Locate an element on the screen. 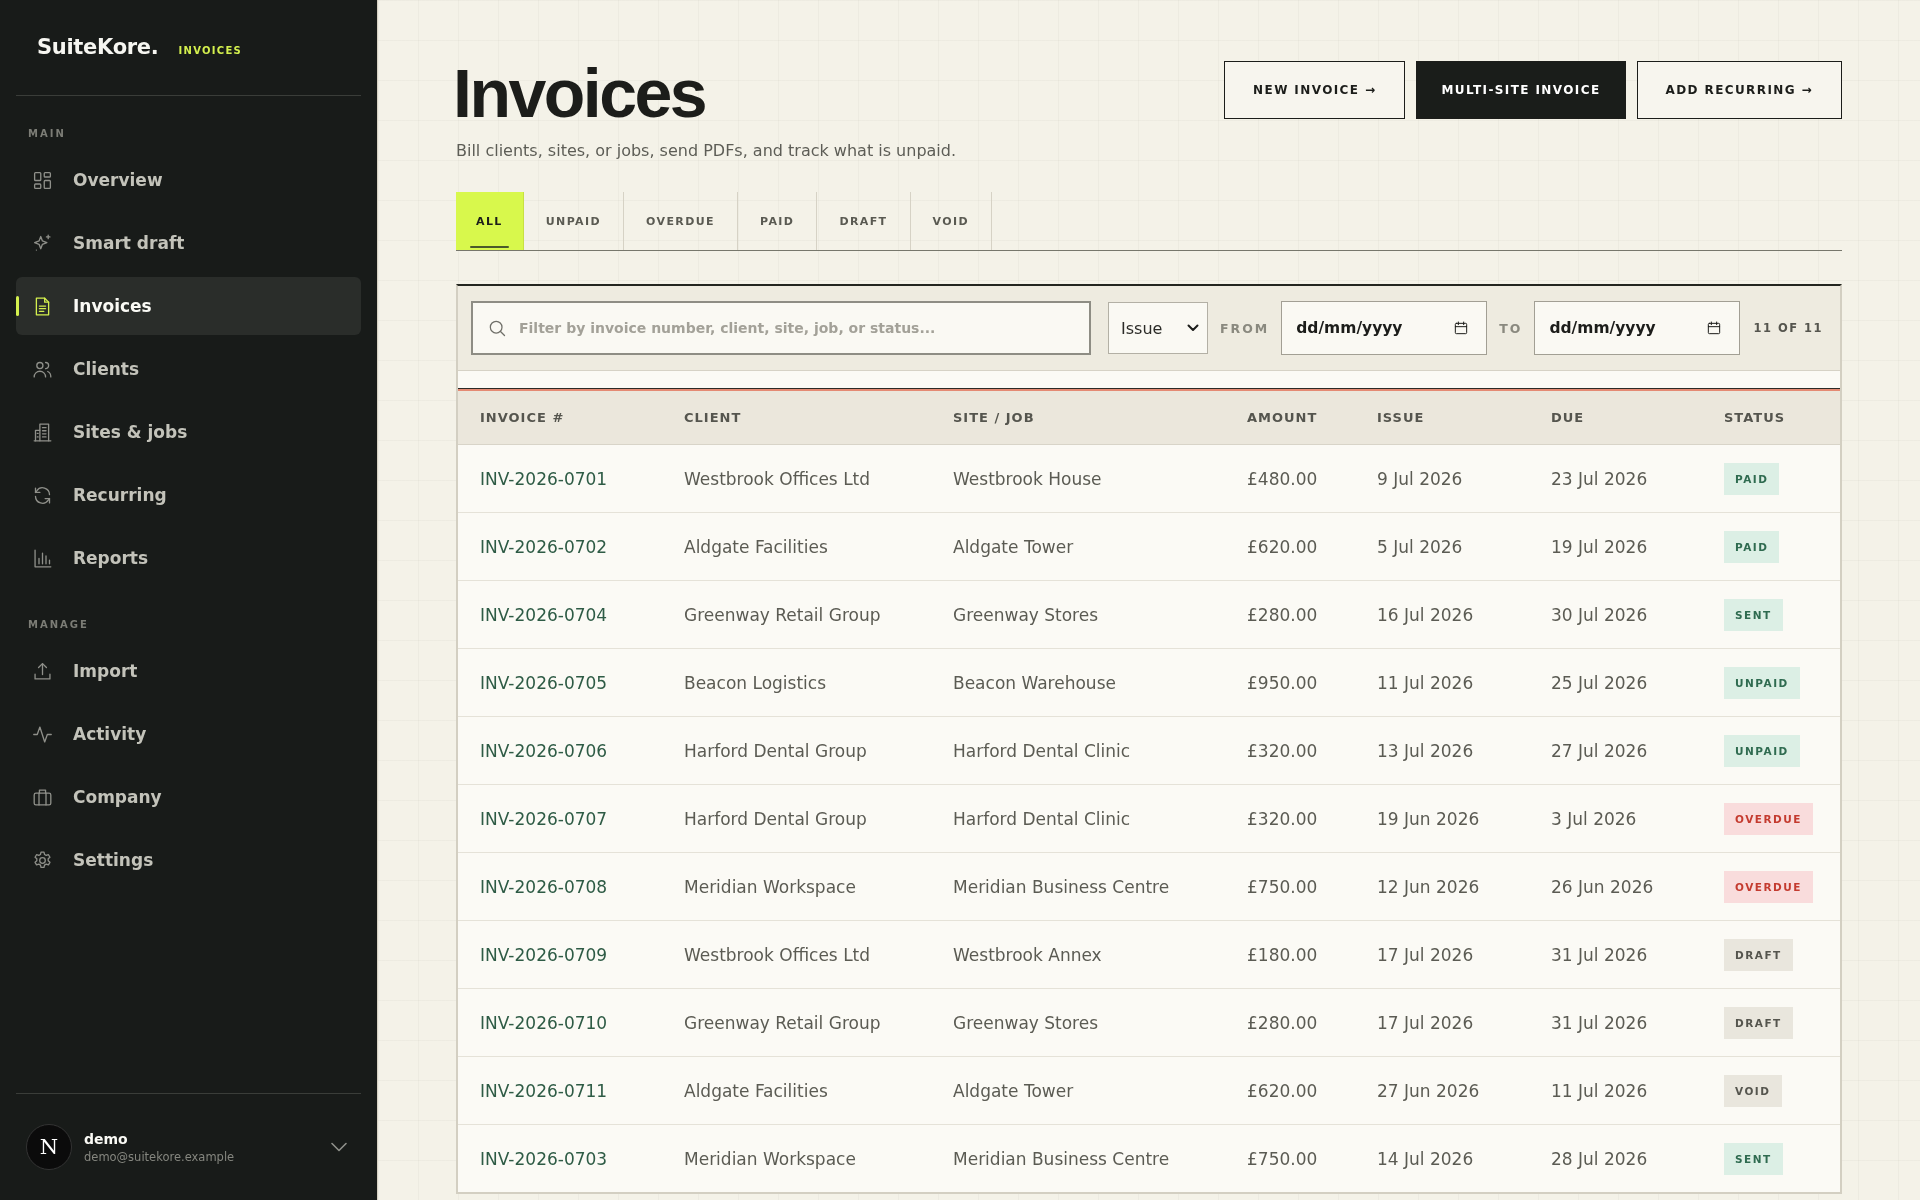 This screenshot has width=1920, height=1200. filter-tab: DRAFT is located at coordinates (864, 221).